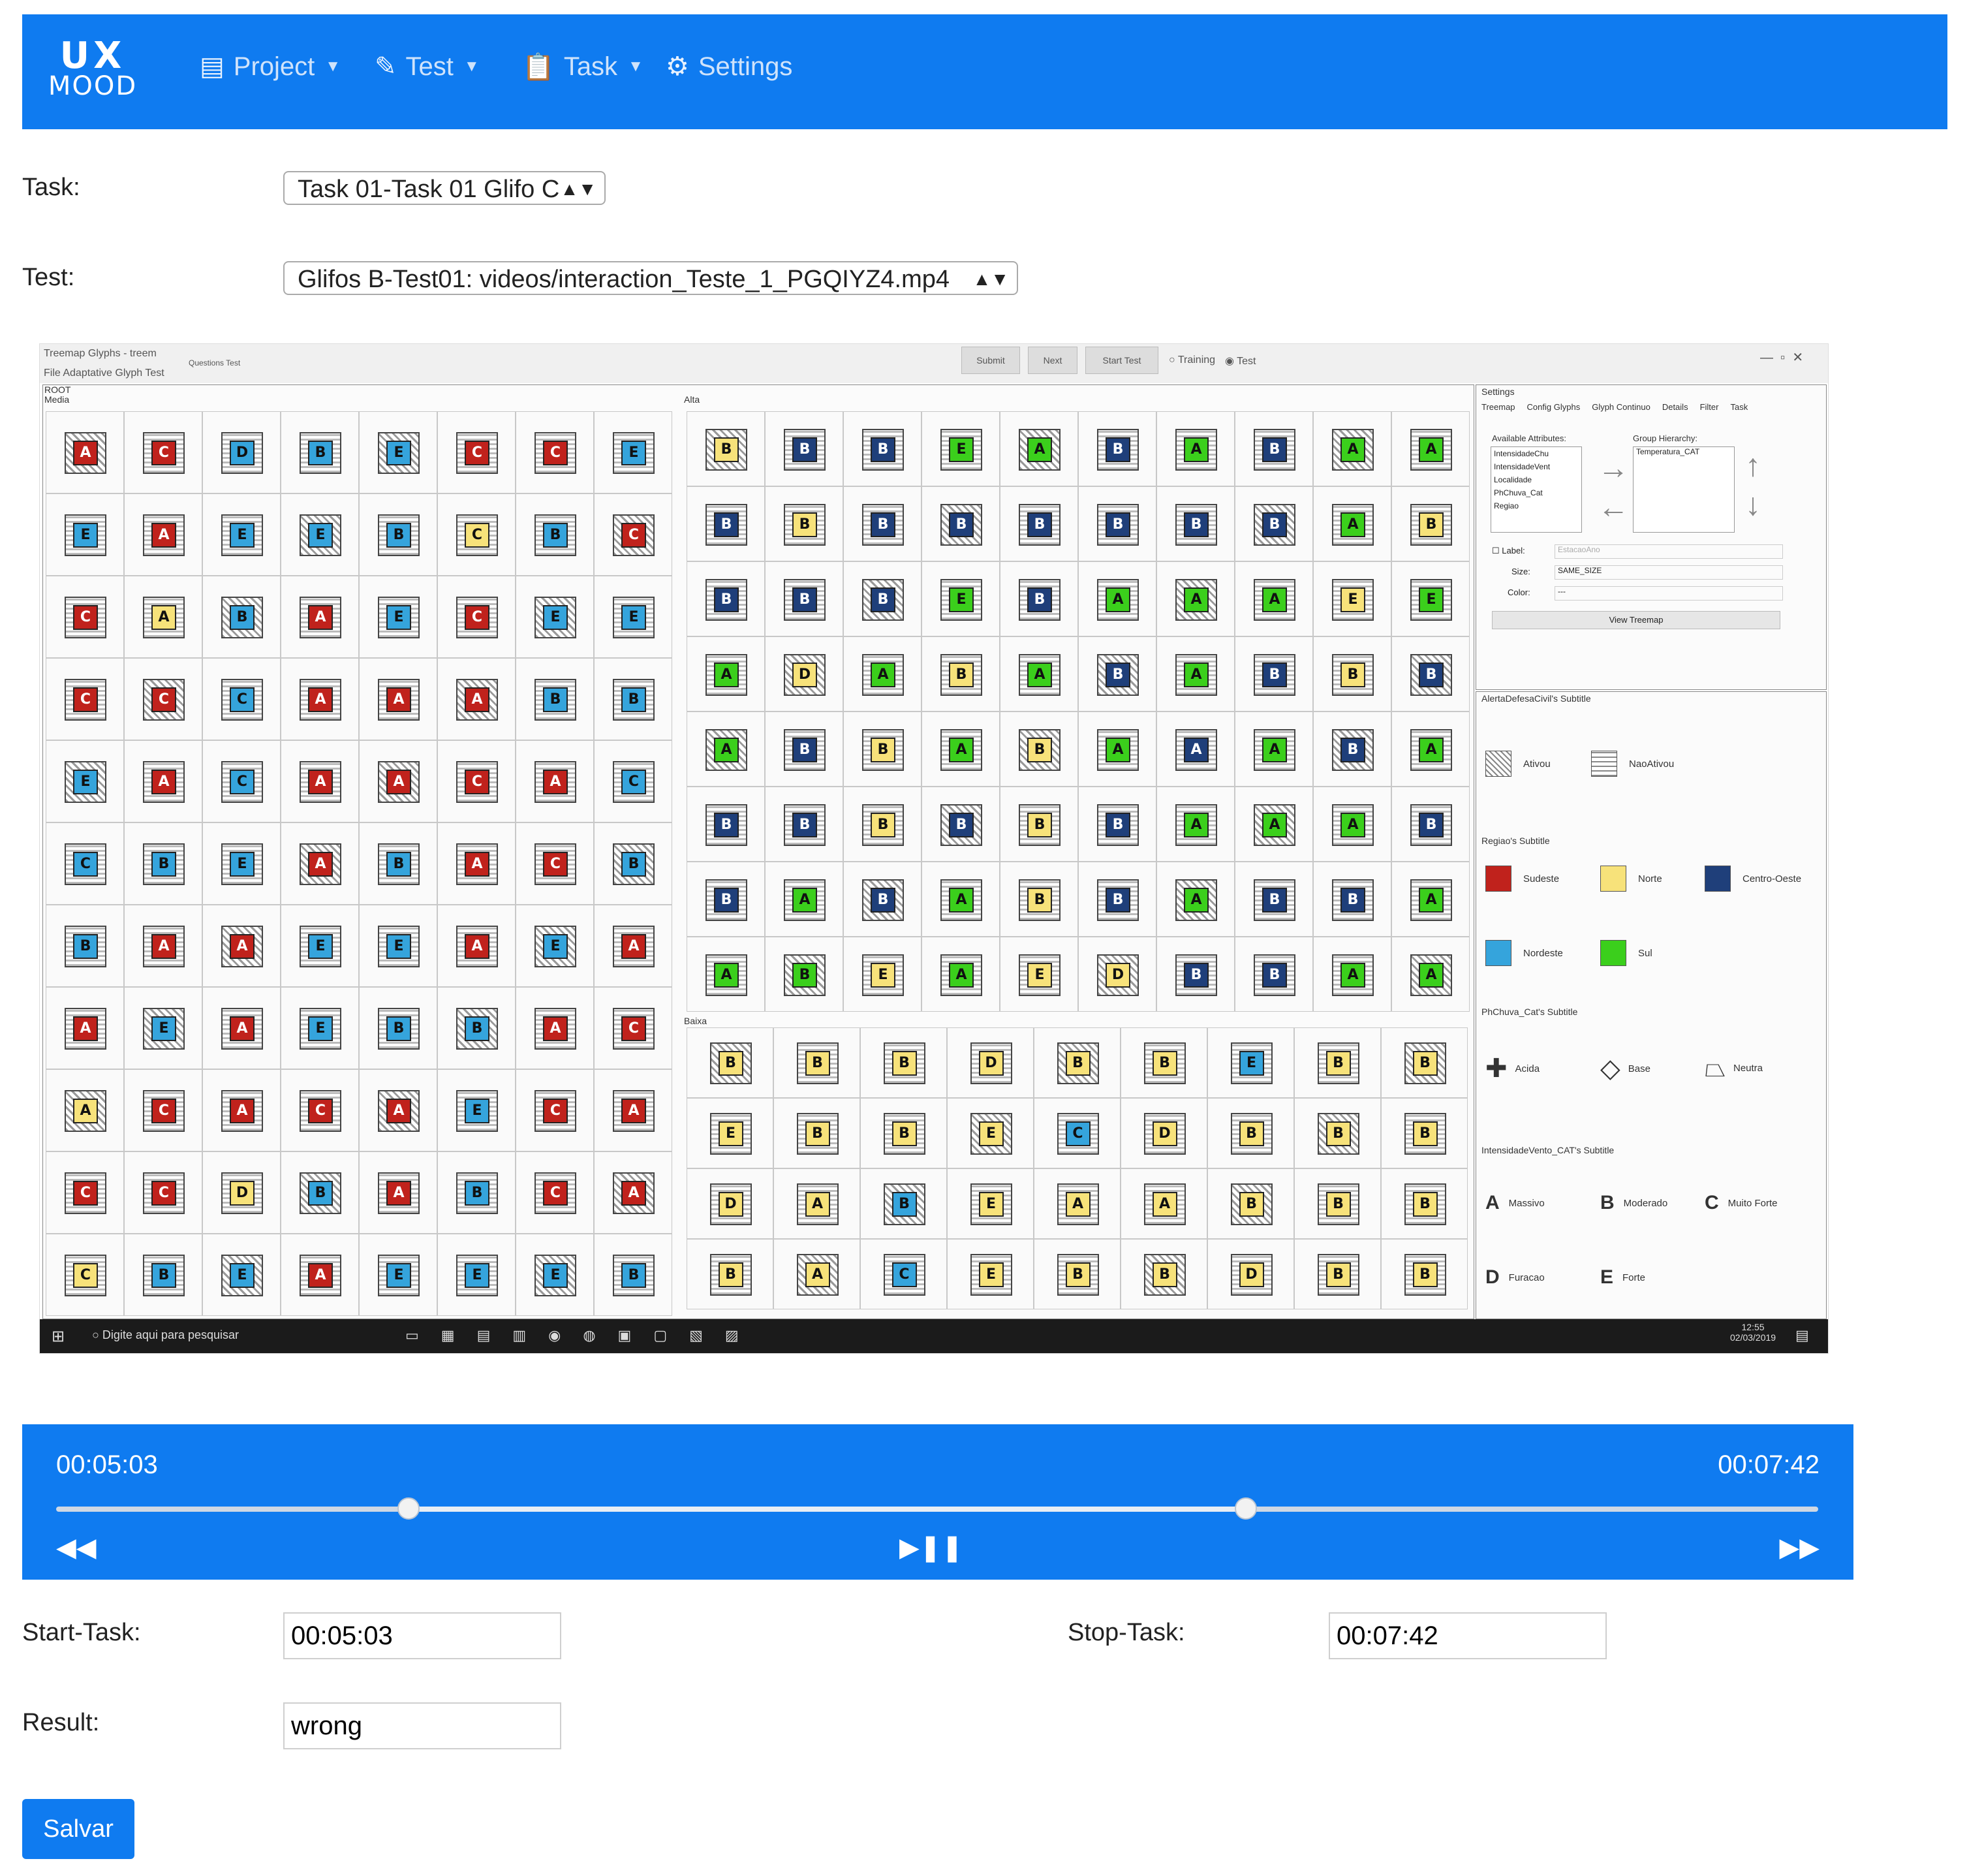 The image size is (1967, 1876). I want to click on windows-start-icon: ⊞, so click(58, 1336).